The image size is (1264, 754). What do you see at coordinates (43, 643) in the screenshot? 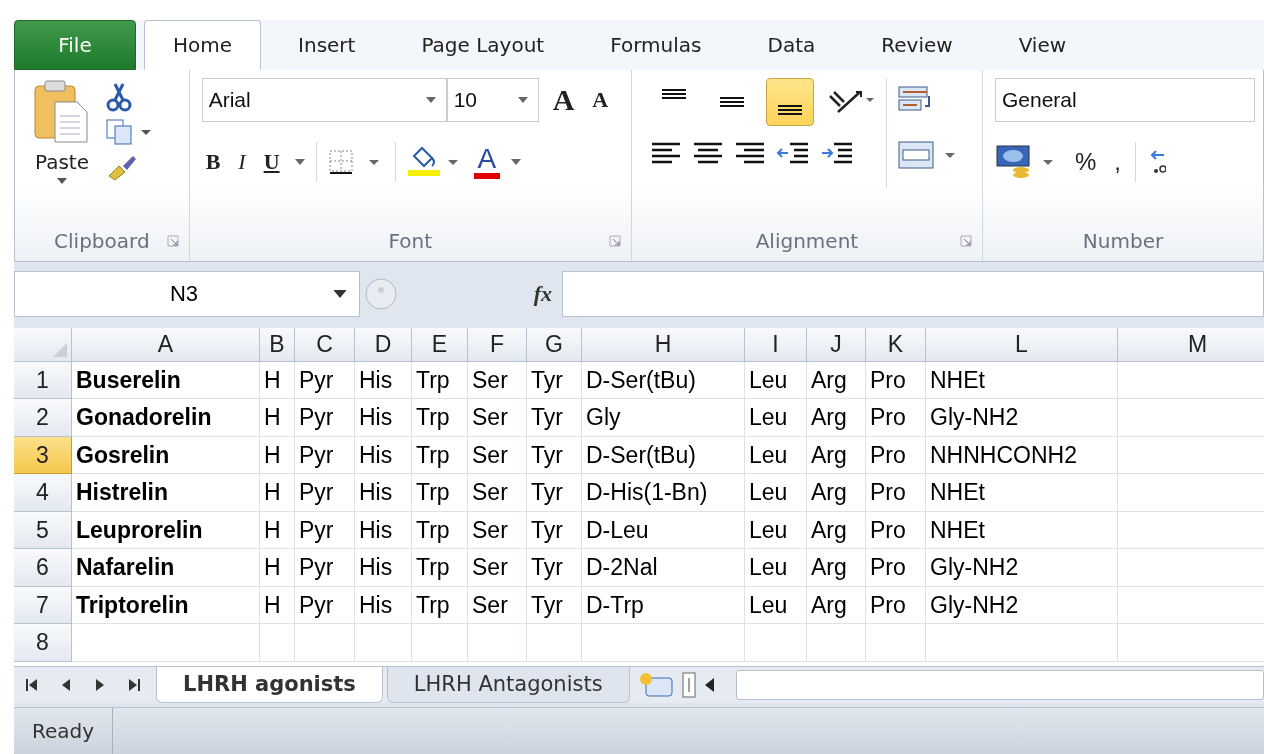
I see `row-header: 8` at bounding box center [43, 643].